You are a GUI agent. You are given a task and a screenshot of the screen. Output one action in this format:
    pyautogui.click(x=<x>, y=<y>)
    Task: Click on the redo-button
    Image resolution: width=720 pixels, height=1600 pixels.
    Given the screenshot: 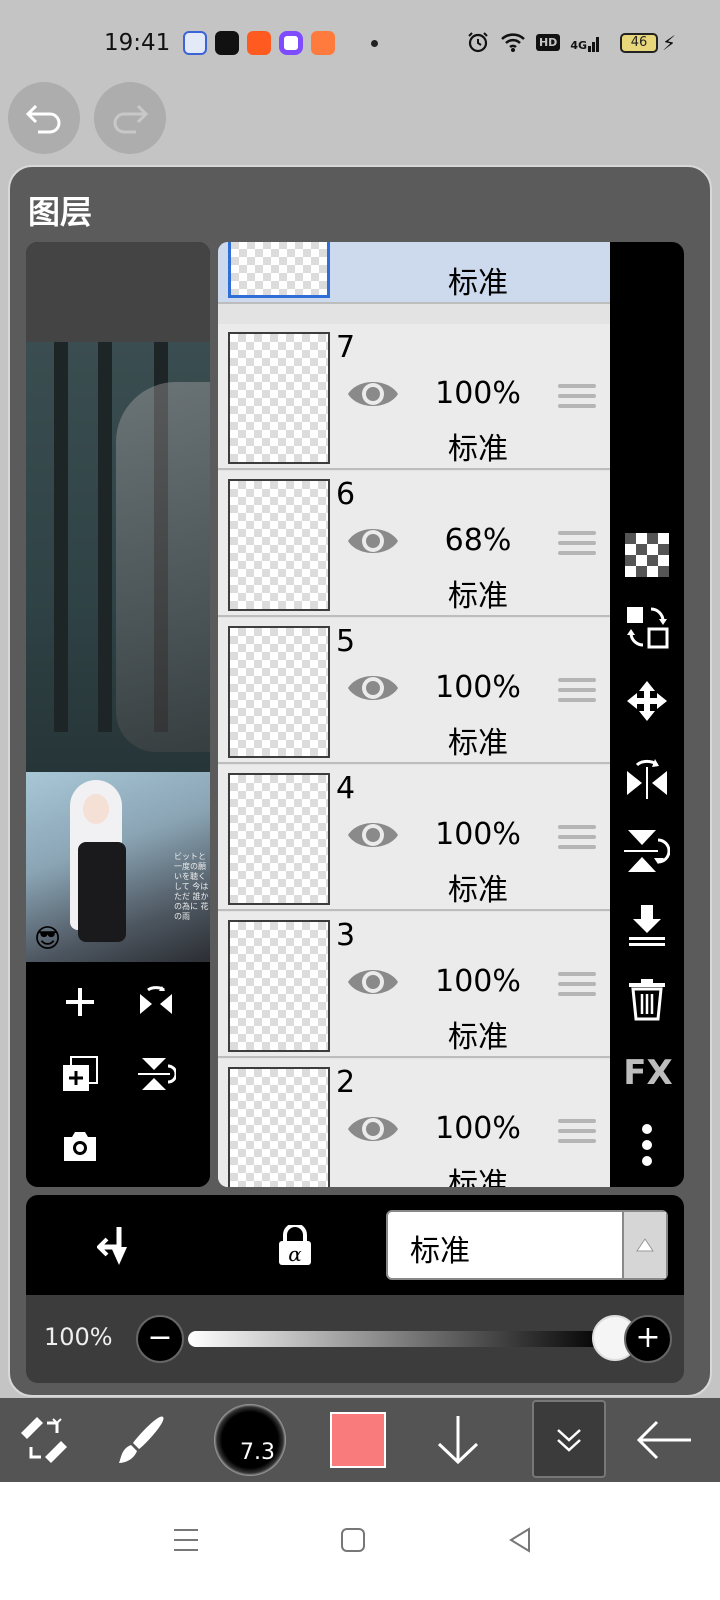 What is the action you would take?
    pyautogui.click(x=130, y=118)
    